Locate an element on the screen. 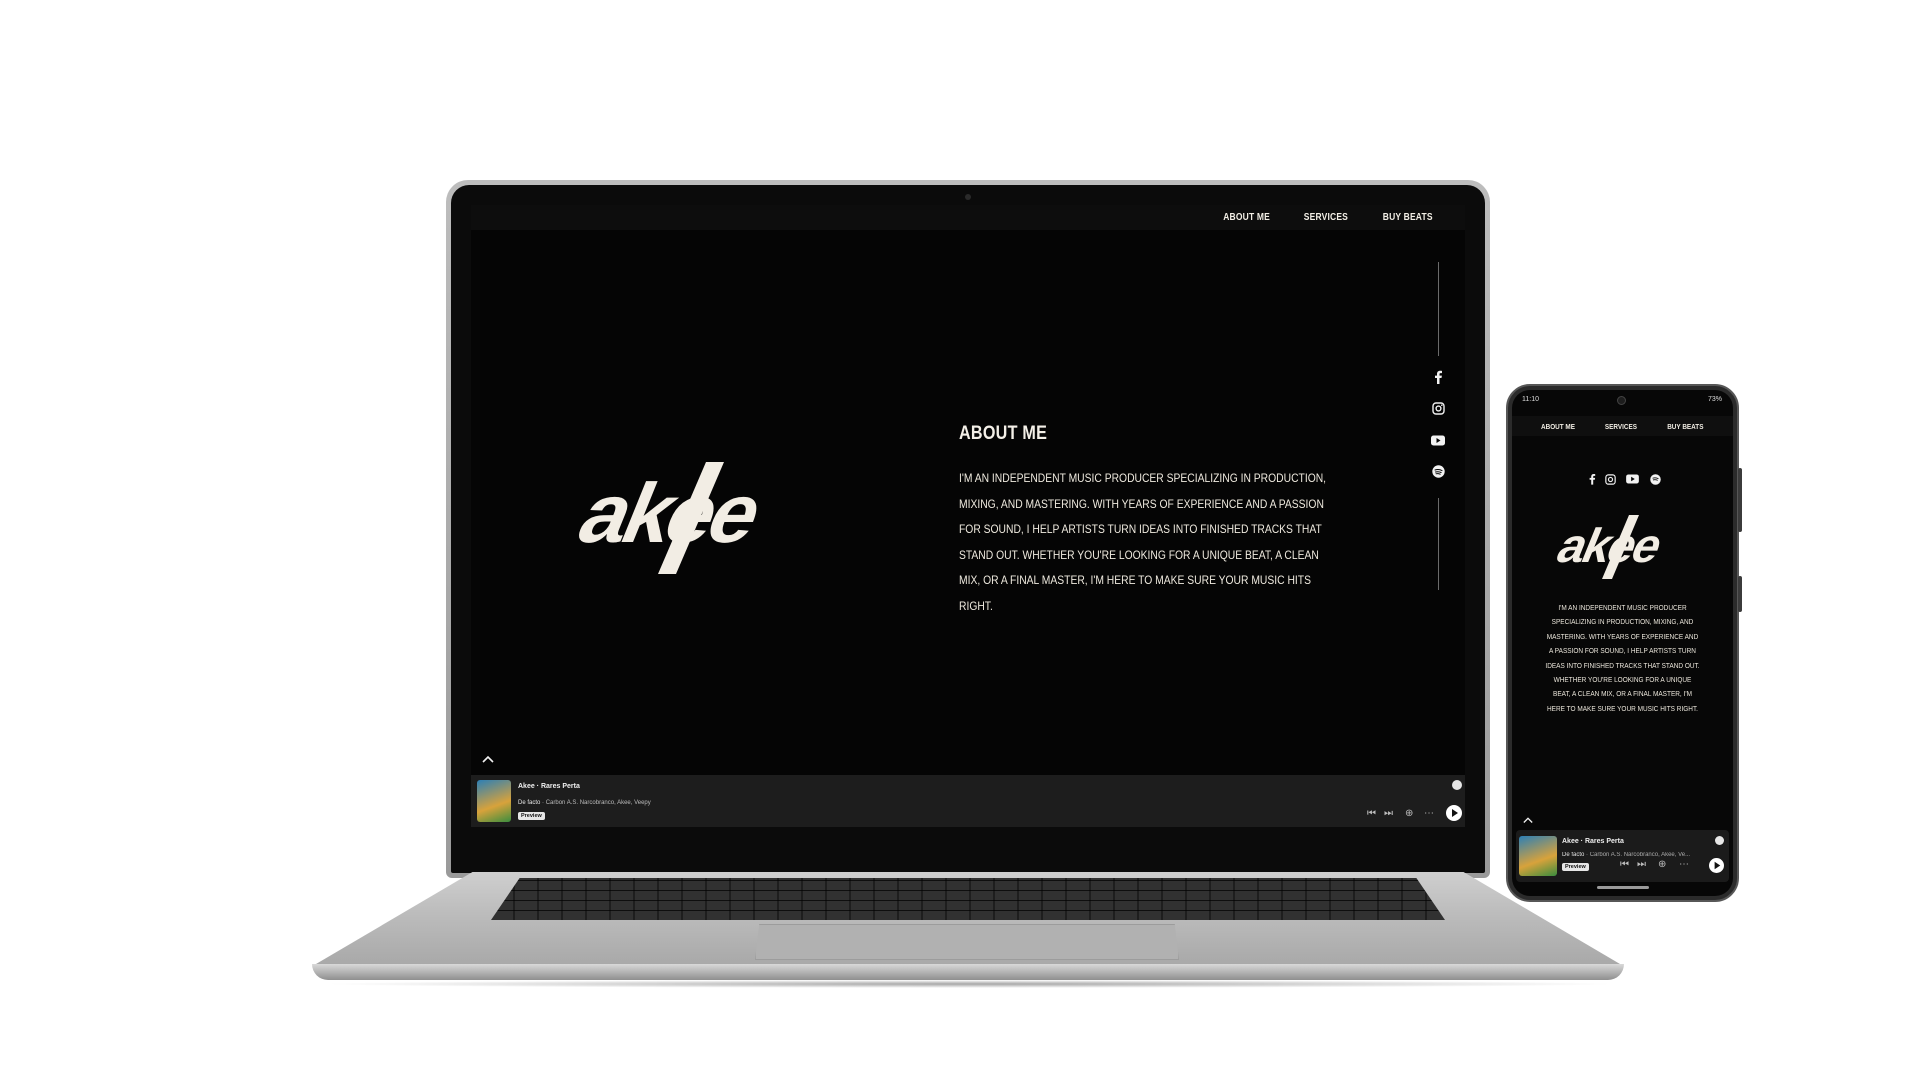 The image size is (1920, 1080). mobile-more-options-icon: ⋯ is located at coordinates (1684, 864).